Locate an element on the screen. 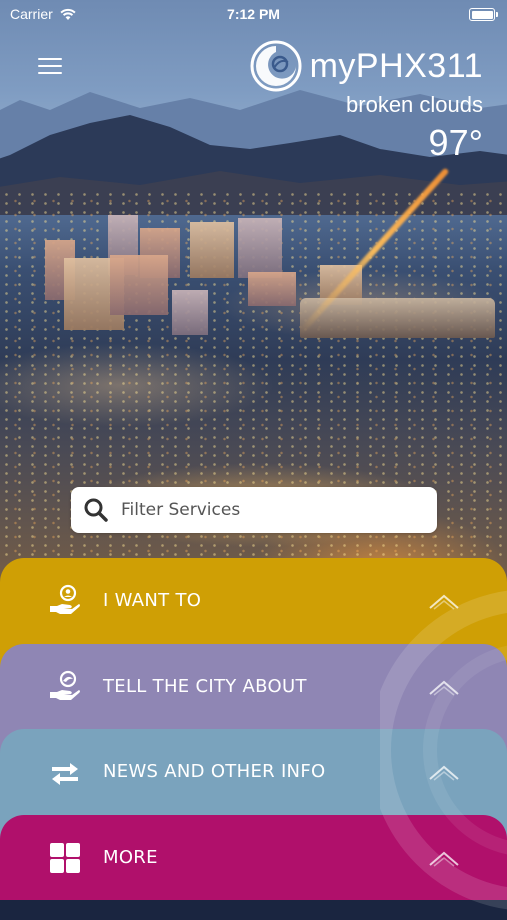  weather-temperature: 97° is located at coordinates (455, 142).